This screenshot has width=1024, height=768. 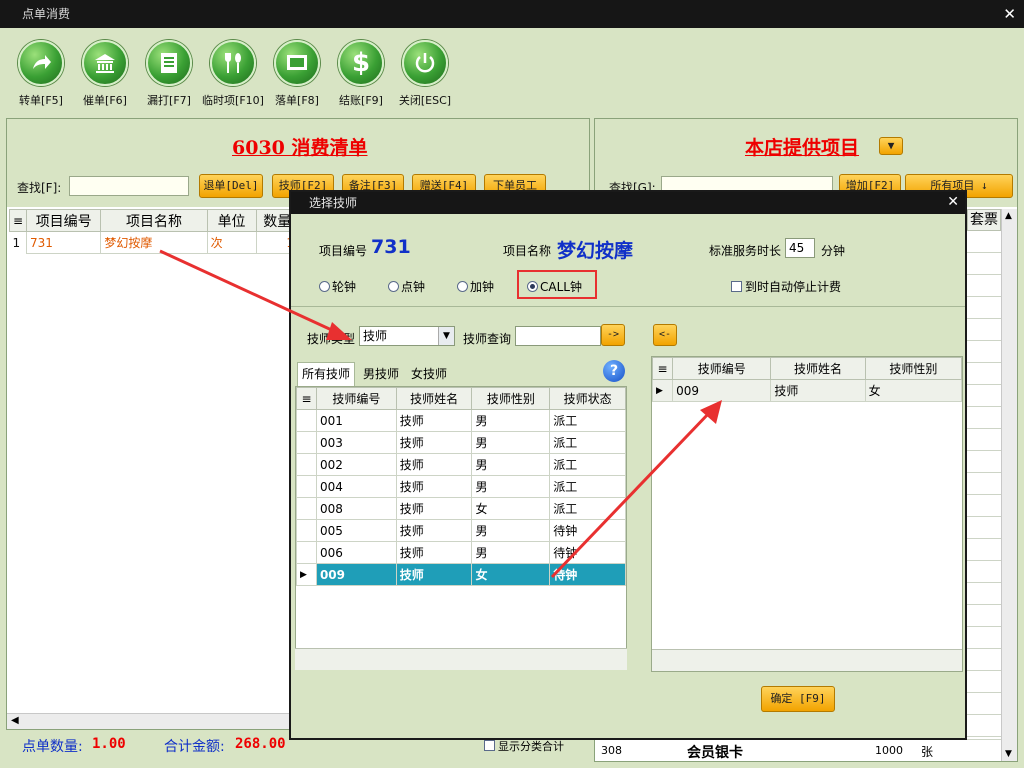 What do you see at coordinates (306, 574) in the screenshot?
I see `row-pointer-icon: ▶` at bounding box center [306, 574].